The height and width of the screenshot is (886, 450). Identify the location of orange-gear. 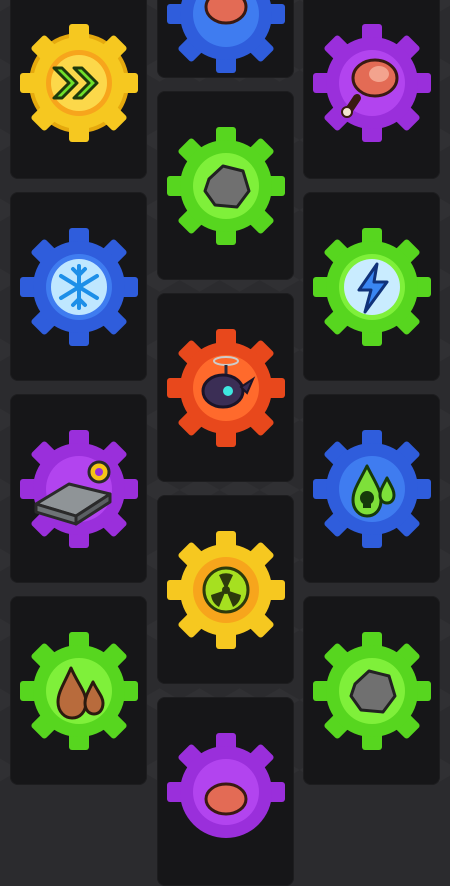
(226, 388).